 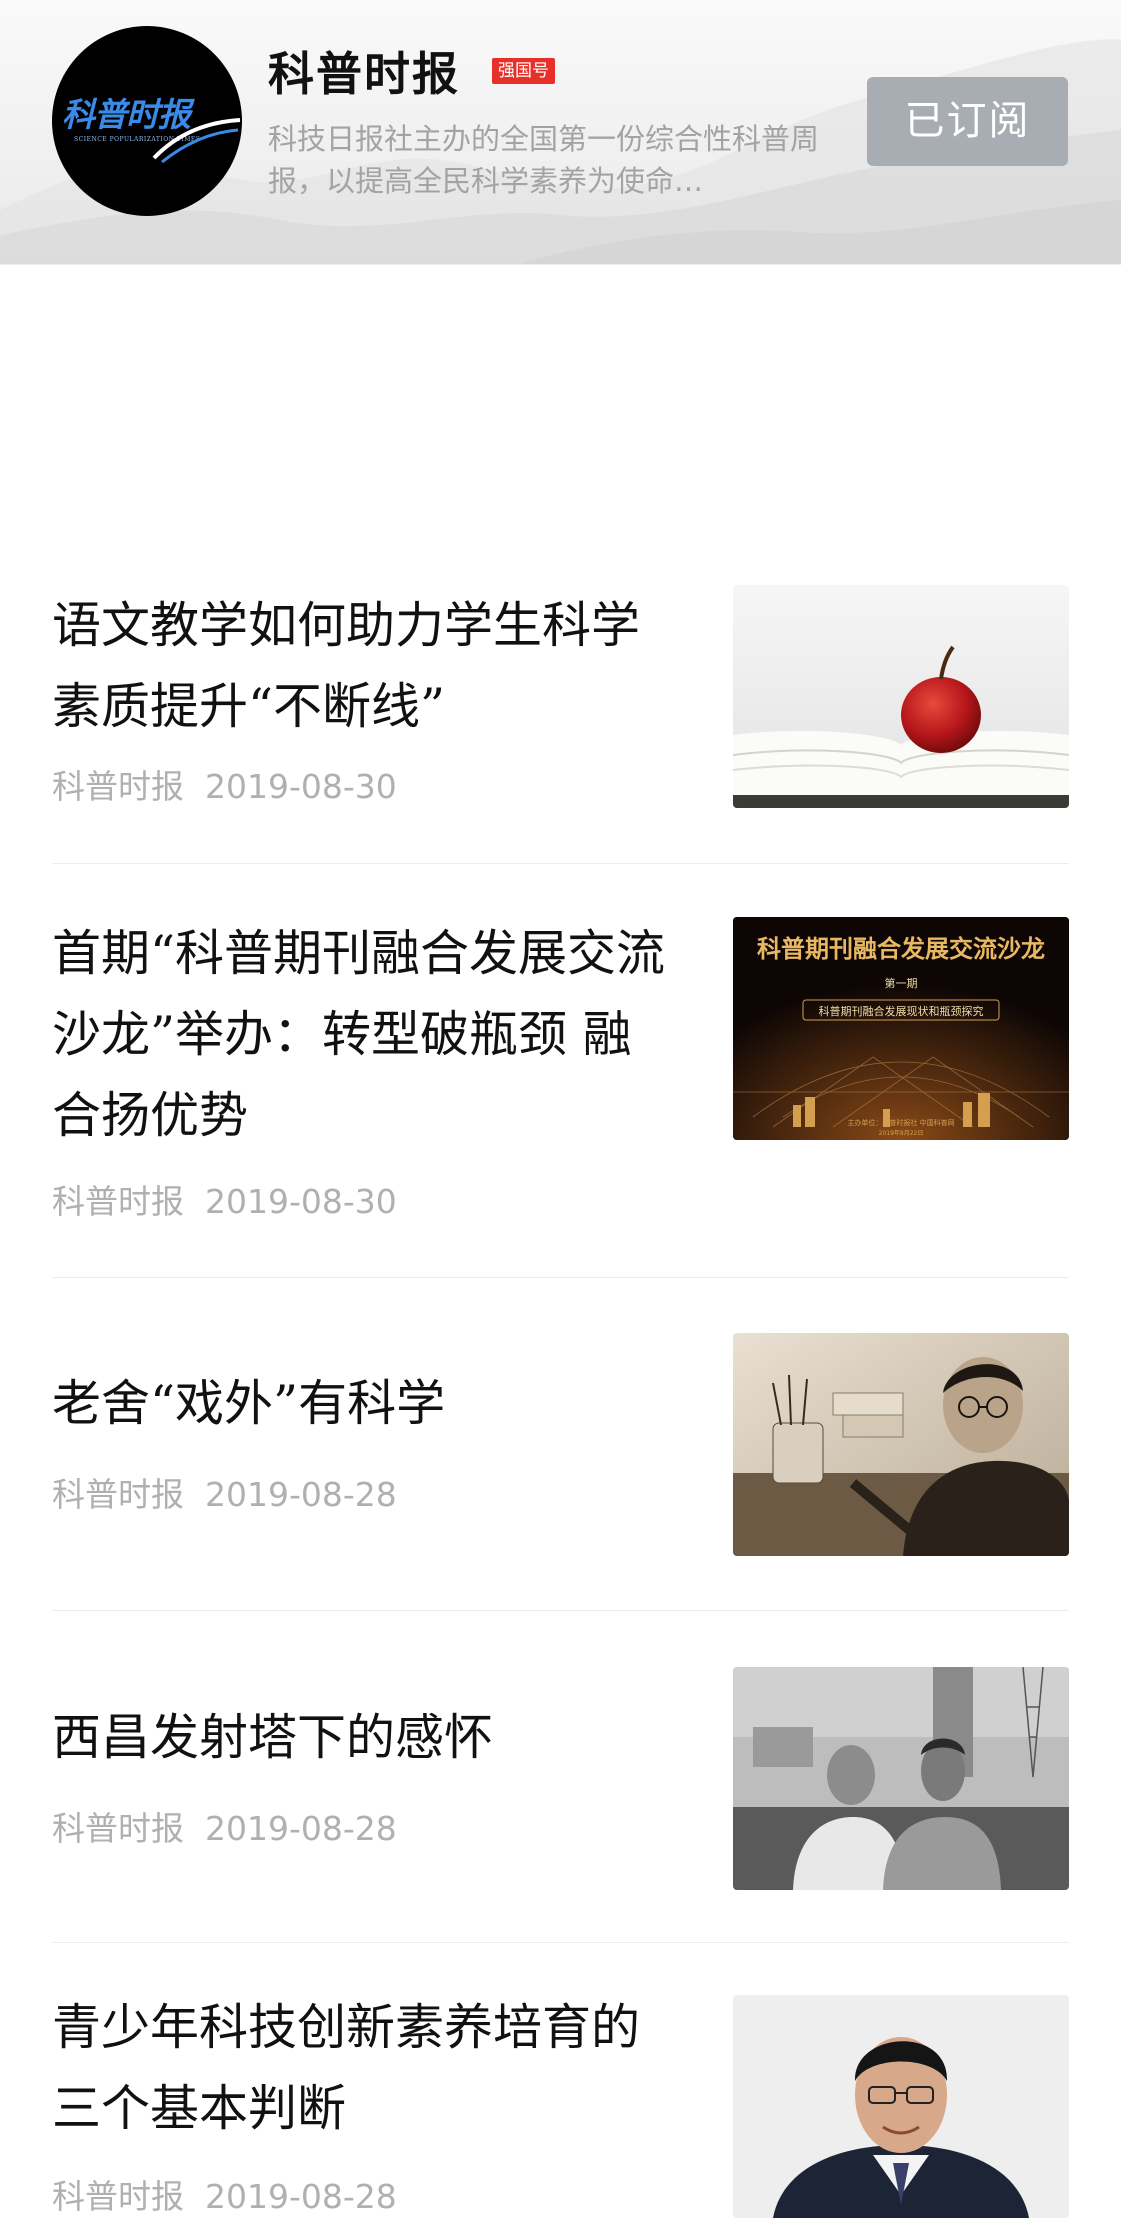 What do you see at coordinates (560, 1448) in the screenshot?
I see `article-item: 老舍“戏外”有科学 科普时报 2019-08-28` at bounding box center [560, 1448].